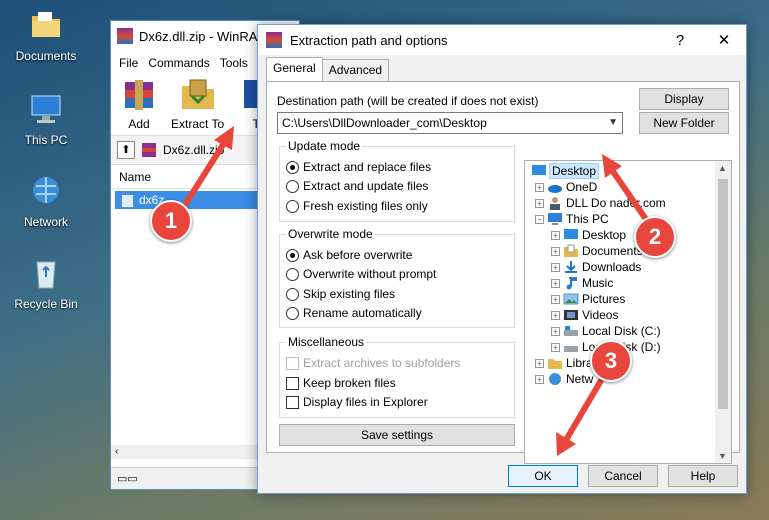 This screenshot has height=520, width=769. I want to click on step-marker-3: 3, so click(611, 361).